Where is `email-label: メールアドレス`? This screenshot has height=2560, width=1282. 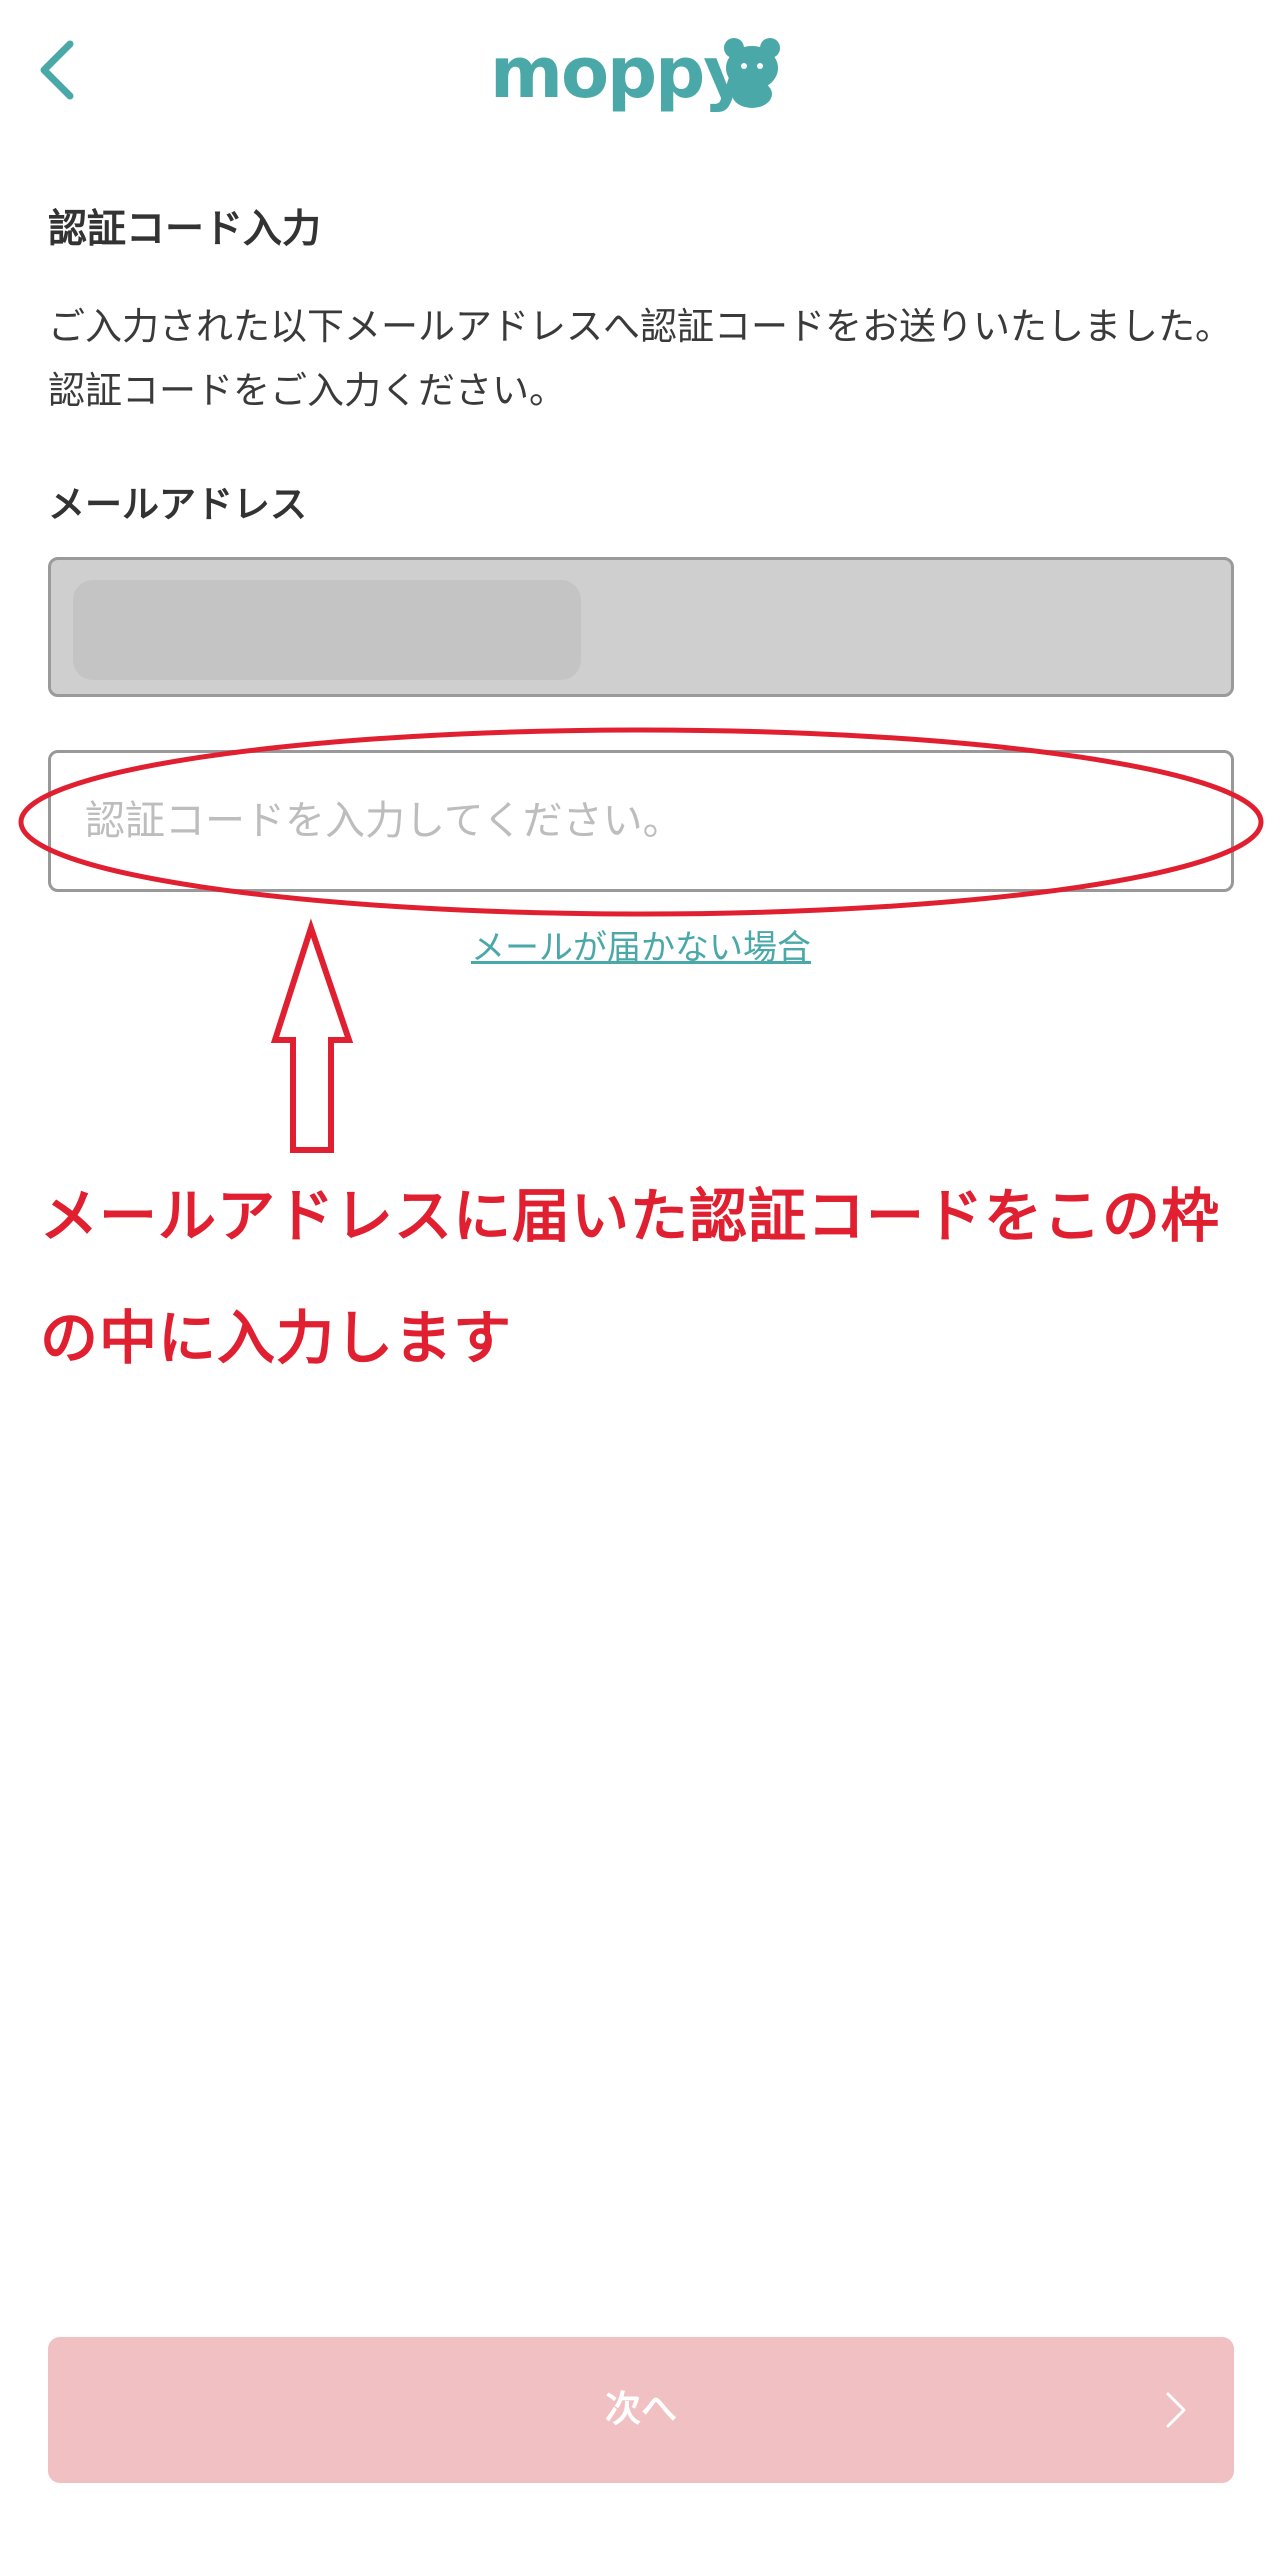 email-label: メールアドレス is located at coordinates (177, 504).